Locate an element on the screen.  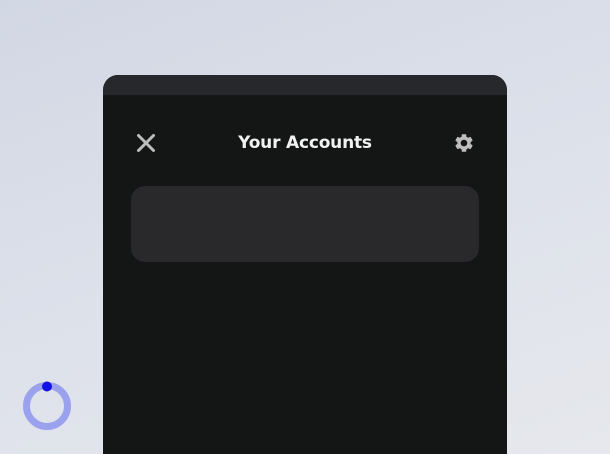
loading-spinner is located at coordinates (47, 406).